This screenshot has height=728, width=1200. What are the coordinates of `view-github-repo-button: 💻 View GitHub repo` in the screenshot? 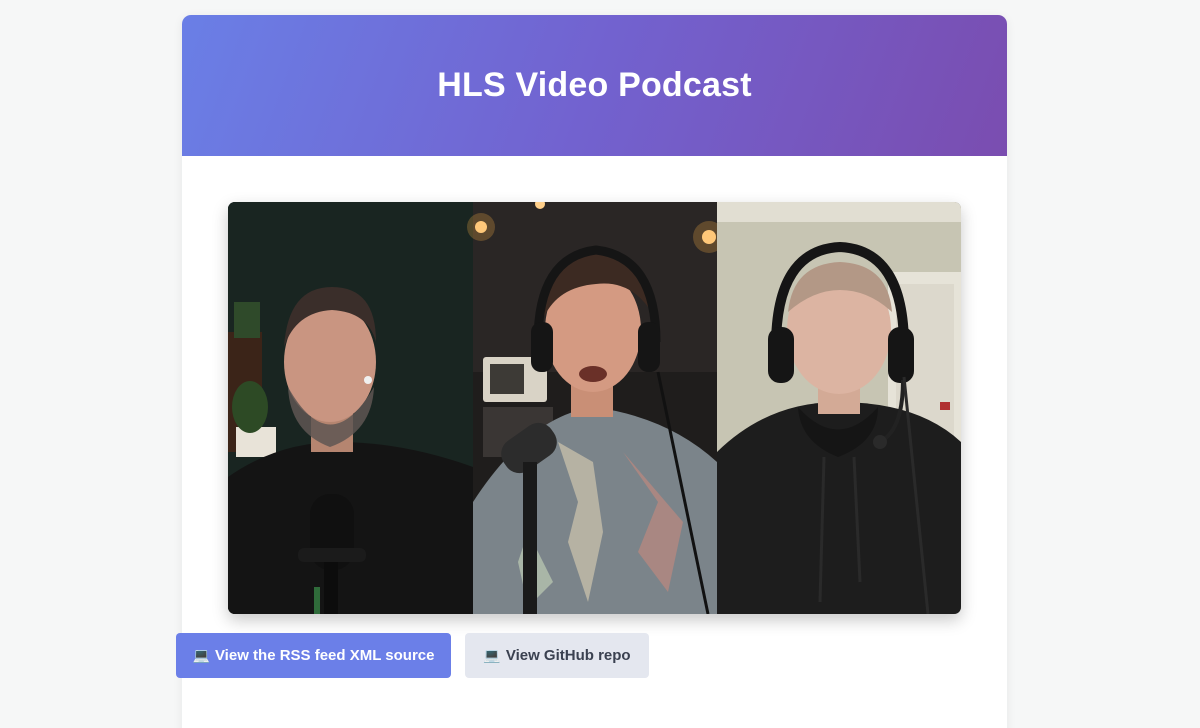 It's located at (557, 655).